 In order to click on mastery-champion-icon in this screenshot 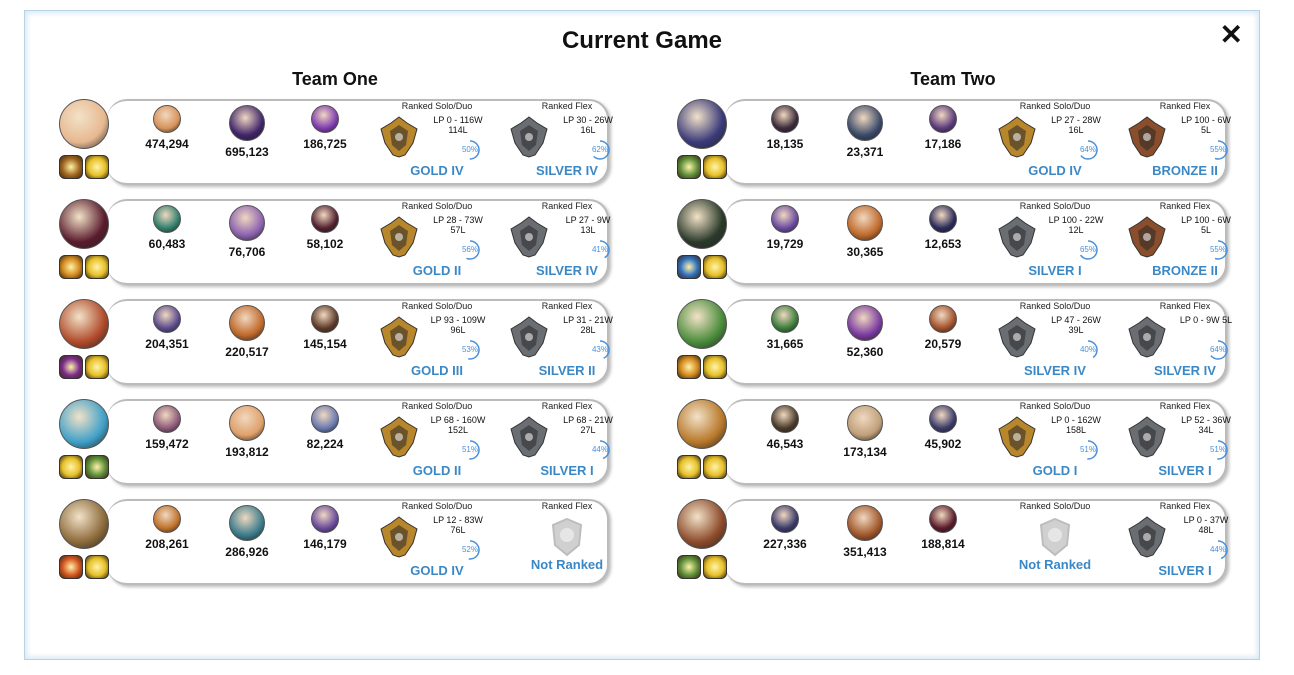, I will do `click(167, 119)`.